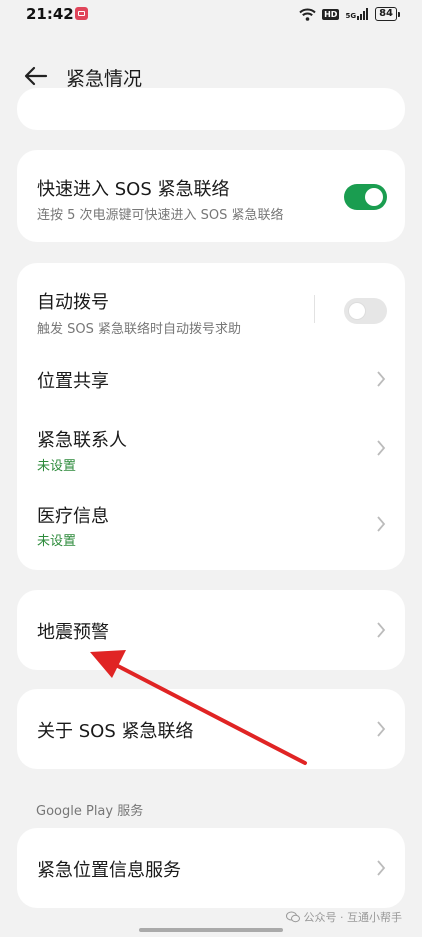  What do you see at coordinates (109, 870) in the screenshot?
I see `emergency-location-title: 紧急位置信息服务` at bounding box center [109, 870].